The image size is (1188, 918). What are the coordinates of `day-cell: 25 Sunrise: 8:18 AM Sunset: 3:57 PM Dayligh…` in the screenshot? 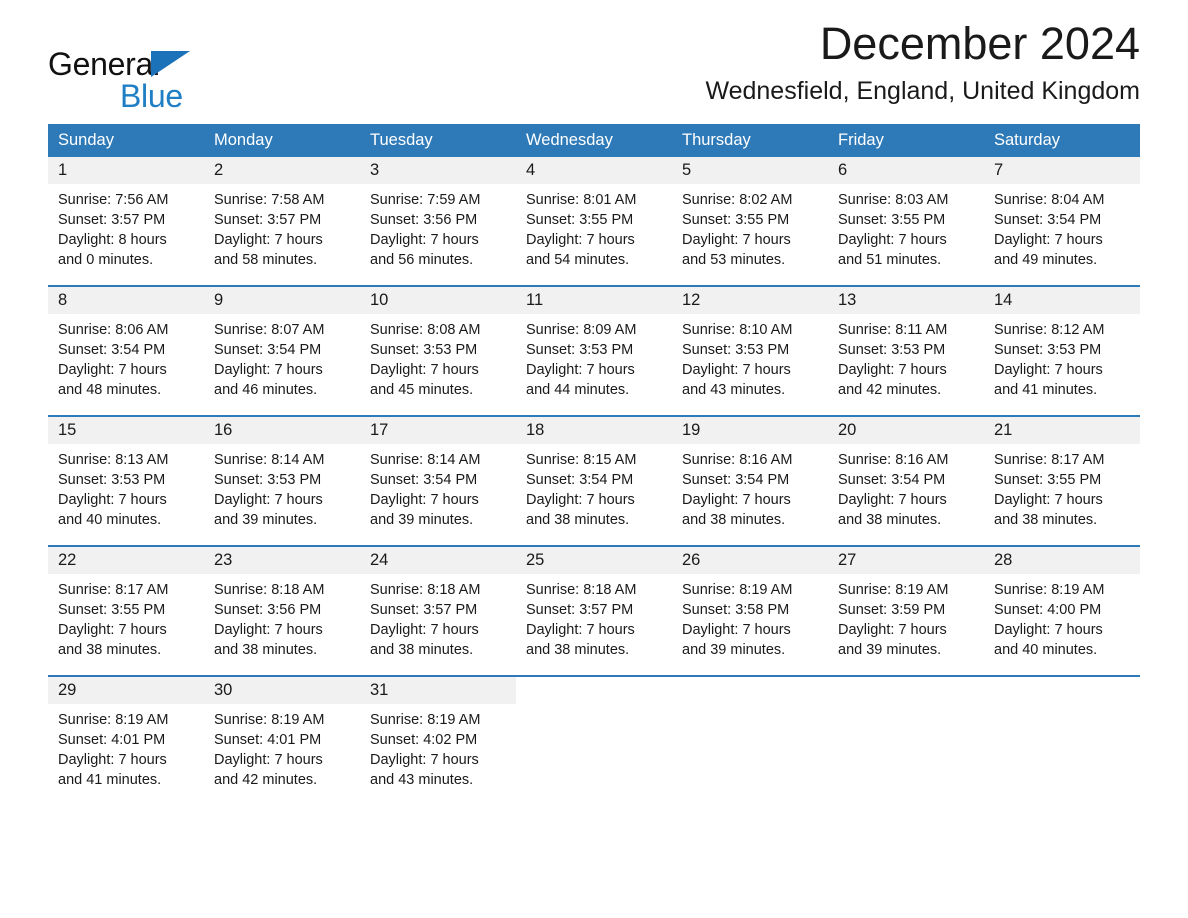 It's located at (594, 610).